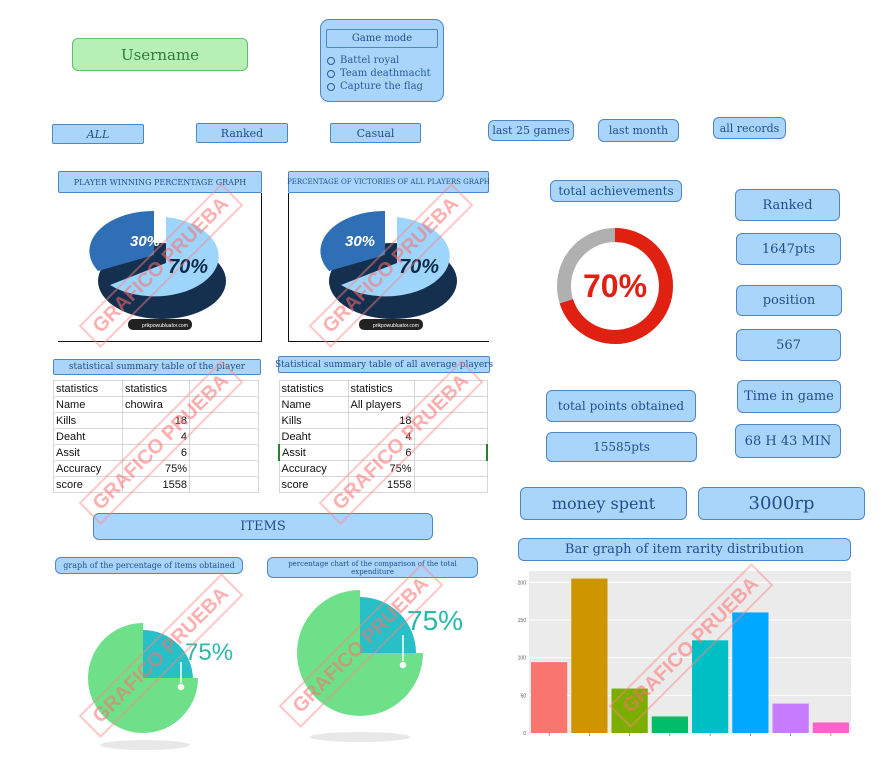 The width and height of the screenshot is (894, 768). Describe the element at coordinates (88, 452) in the screenshot. I see `table-cell: Assit` at that location.